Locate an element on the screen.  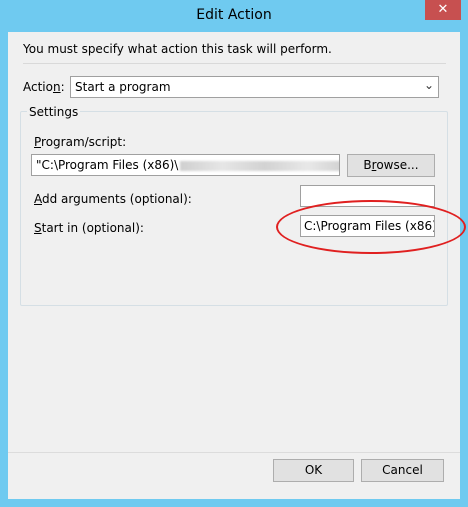
action-selected-value: Start a program is located at coordinates (123, 87).